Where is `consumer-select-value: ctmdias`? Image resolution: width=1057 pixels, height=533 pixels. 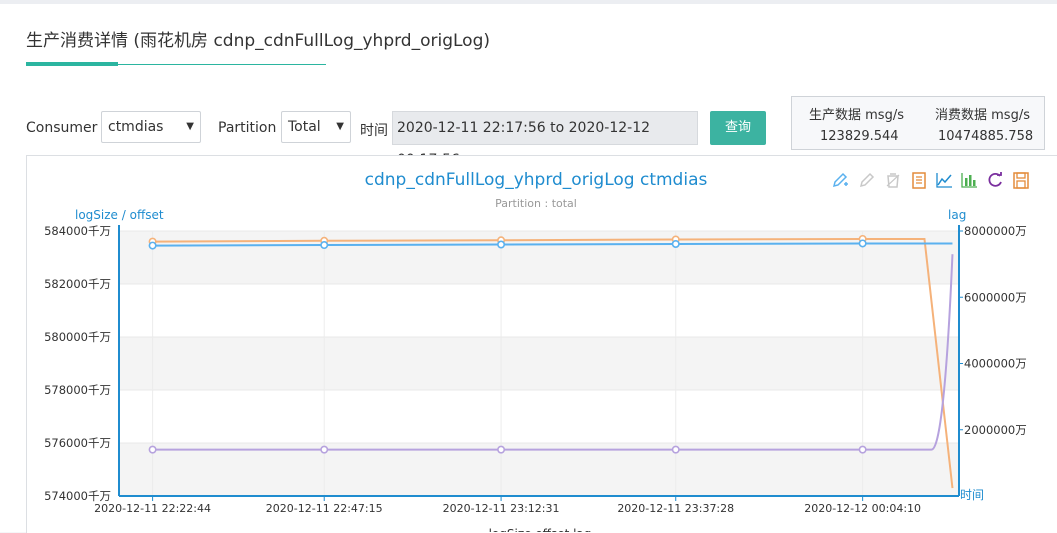
consumer-select-value: ctmdias is located at coordinates (136, 127).